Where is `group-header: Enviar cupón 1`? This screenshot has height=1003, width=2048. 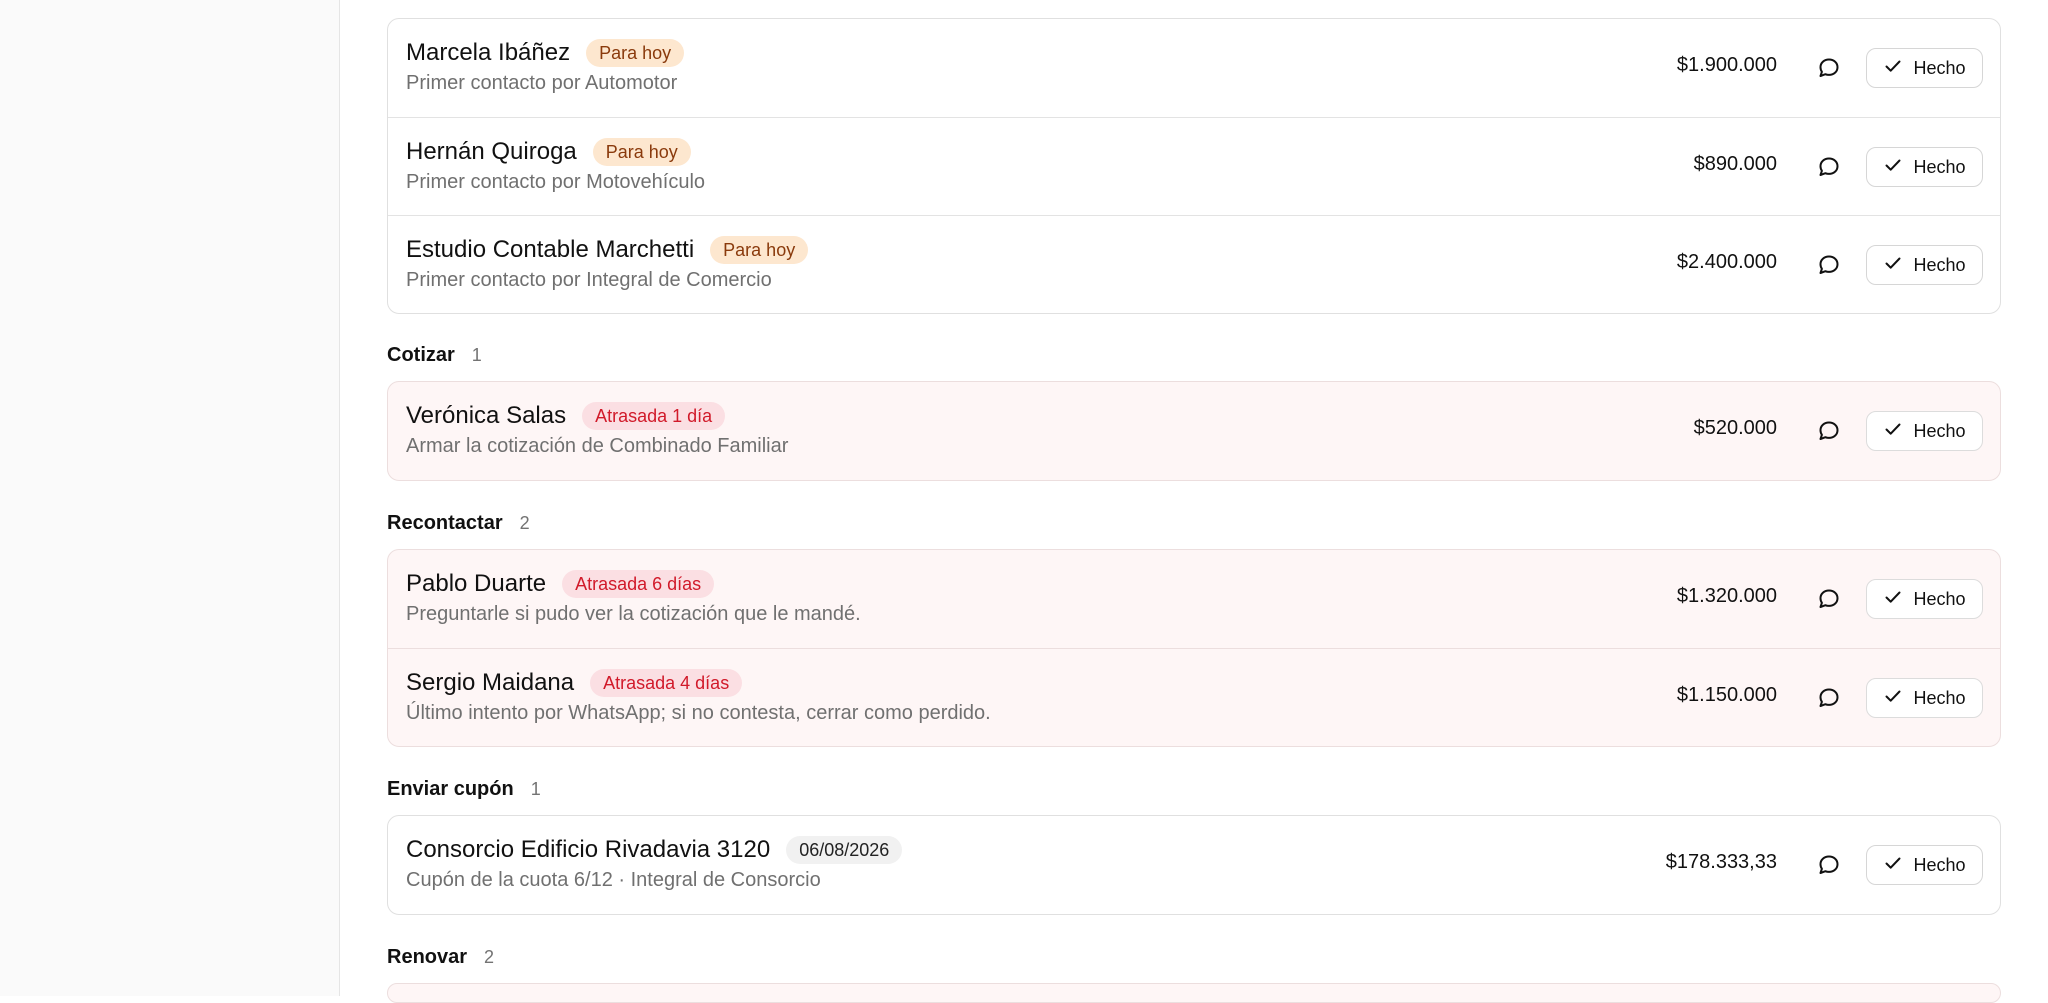
group-header: Enviar cupón 1 is located at coordinates (1194, 789).